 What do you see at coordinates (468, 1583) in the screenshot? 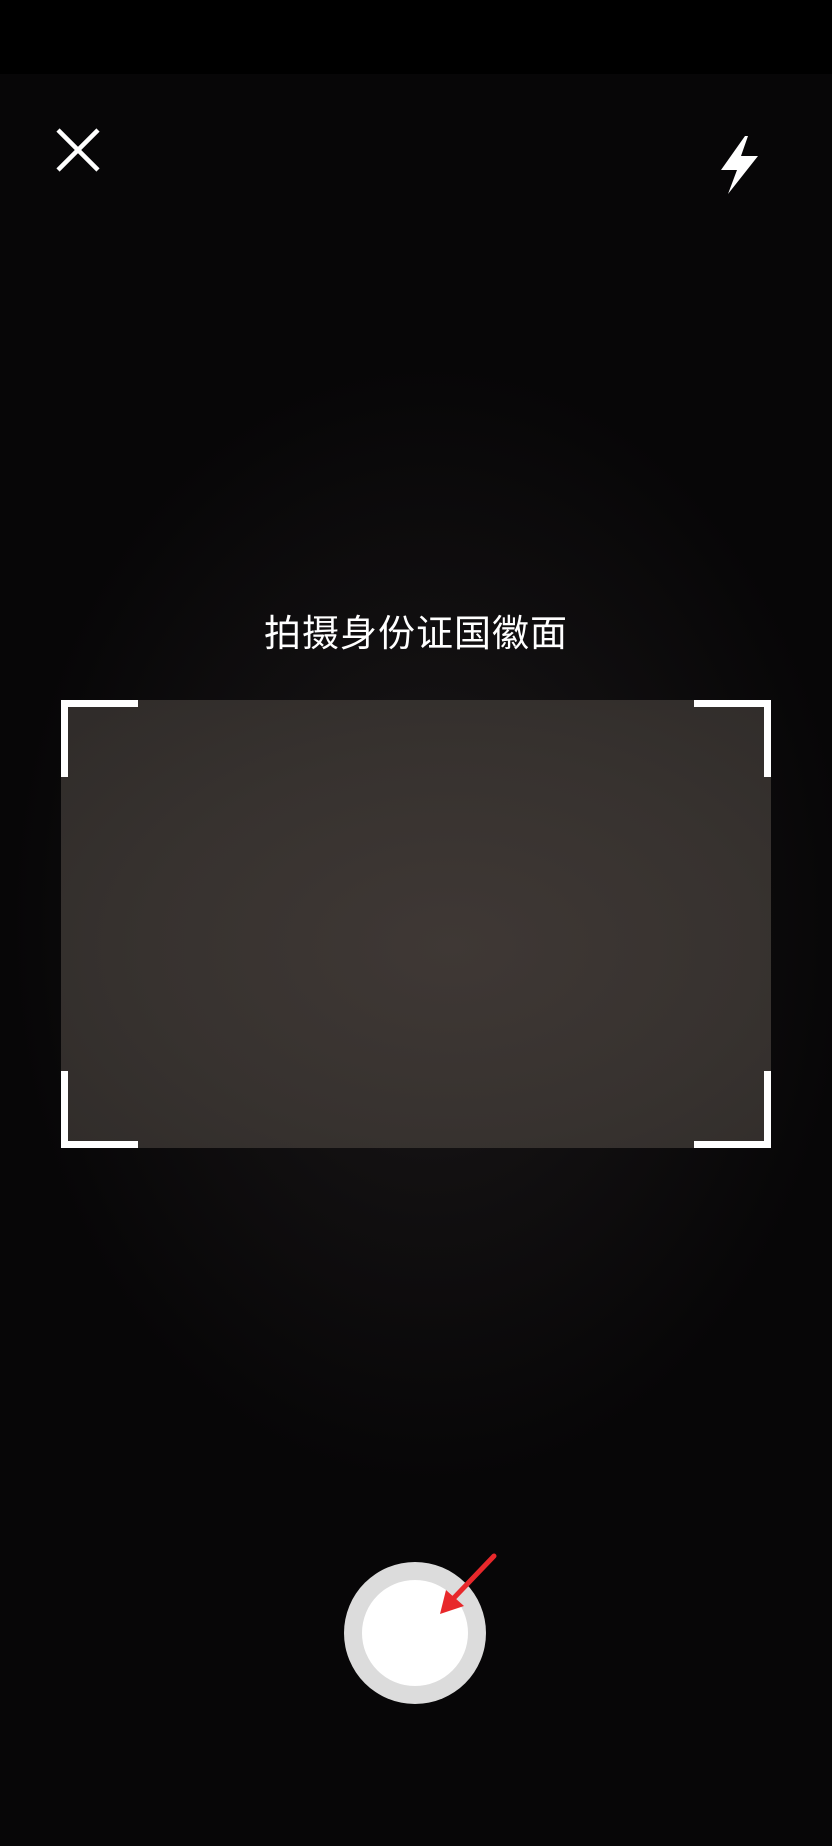
I see `annotation-arrow-icon` at bounding box center [468, 1583].